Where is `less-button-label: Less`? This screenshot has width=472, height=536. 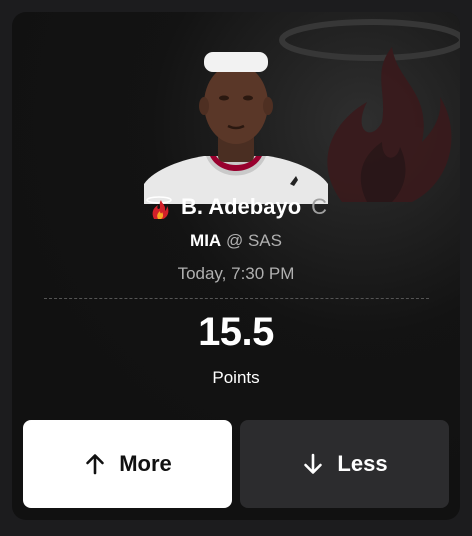
less-button-label: Less is located at coordinates (362, 463).